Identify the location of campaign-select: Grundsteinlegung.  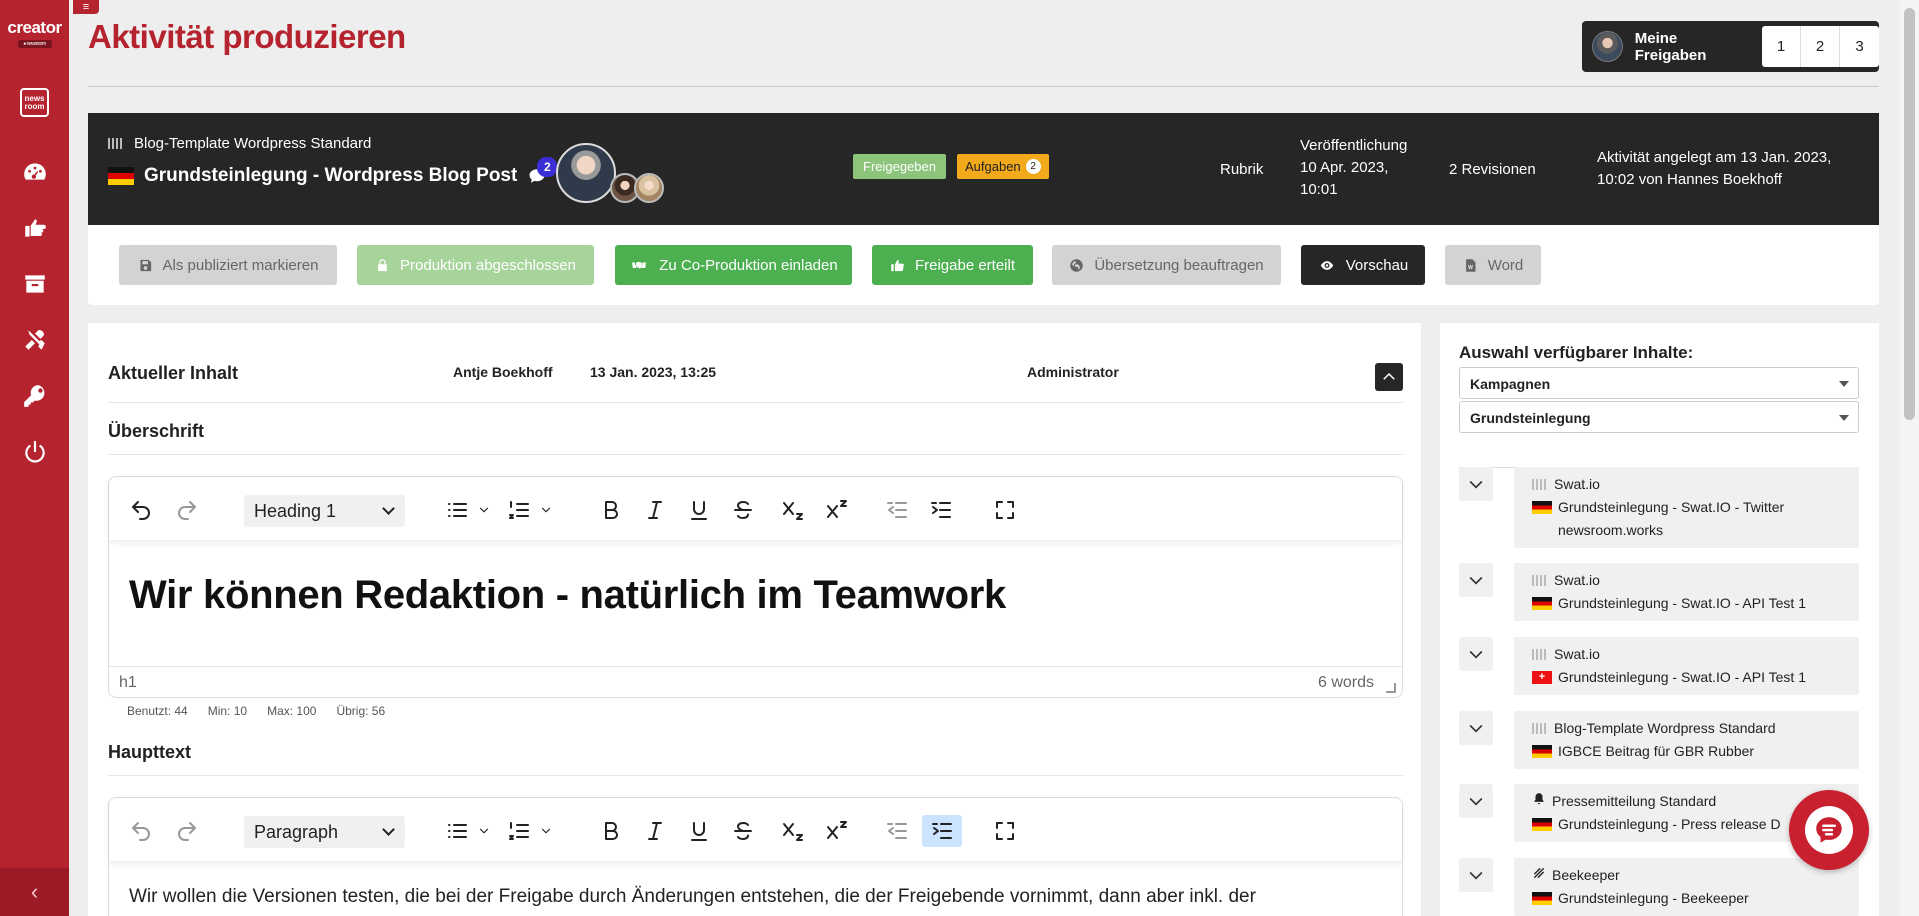
(1659, 417).